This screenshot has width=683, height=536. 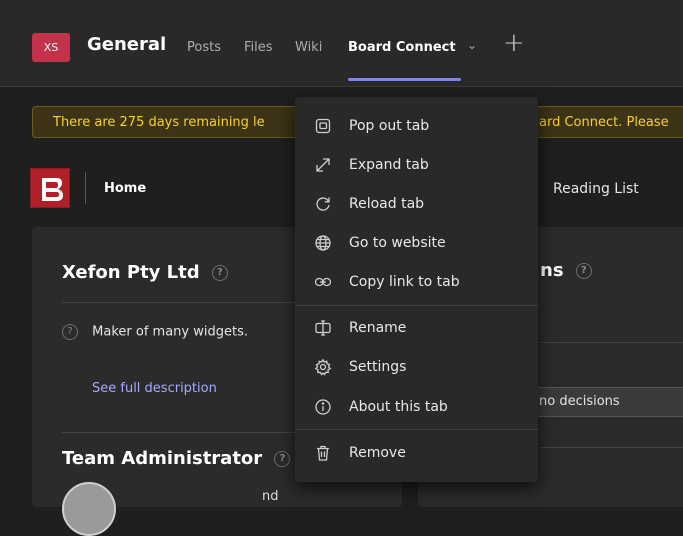 I want to click on menu-label: Pop out tab, so click(x=389, y=126).